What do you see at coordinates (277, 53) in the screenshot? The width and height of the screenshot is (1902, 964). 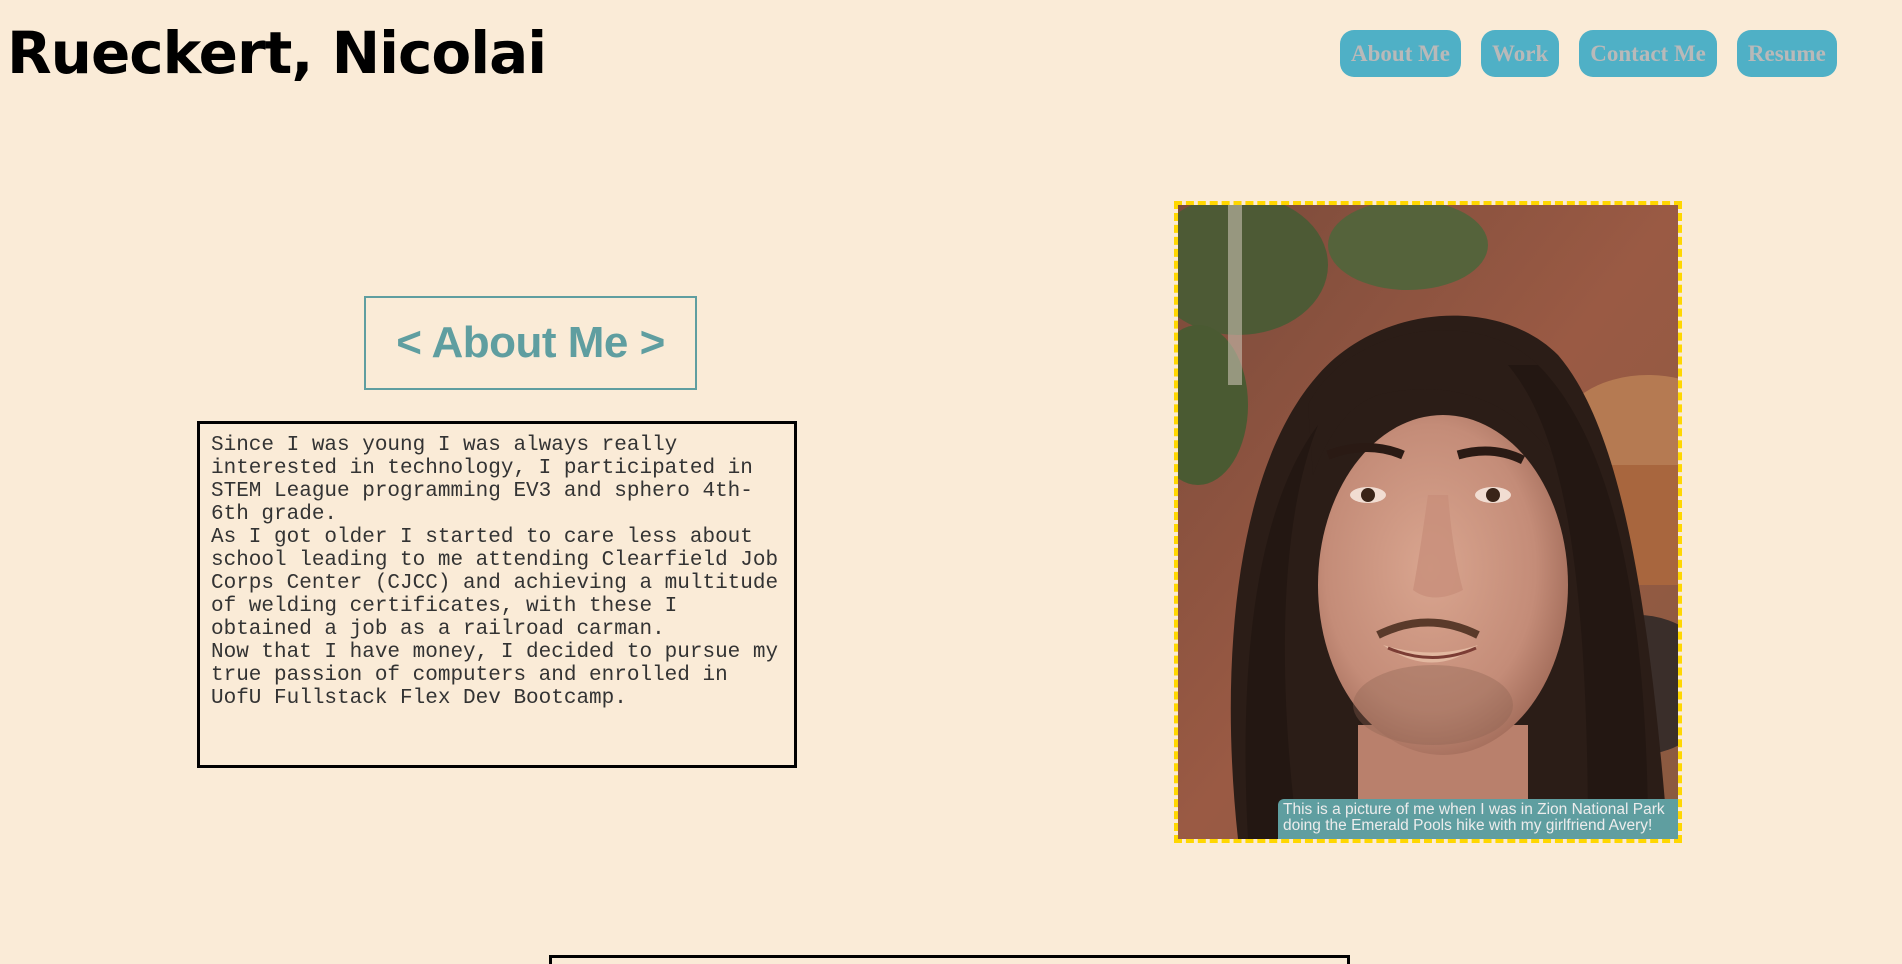 I see `site-title: Rueckert, Nicolai` at bounding box center [277, 53].